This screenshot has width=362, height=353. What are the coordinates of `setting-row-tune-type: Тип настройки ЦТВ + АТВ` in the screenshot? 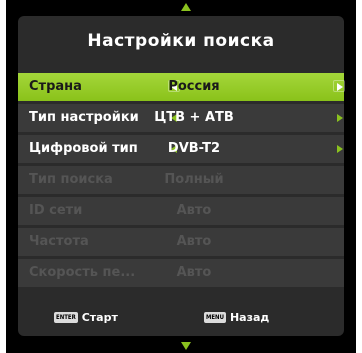 It's located at (181, 118).